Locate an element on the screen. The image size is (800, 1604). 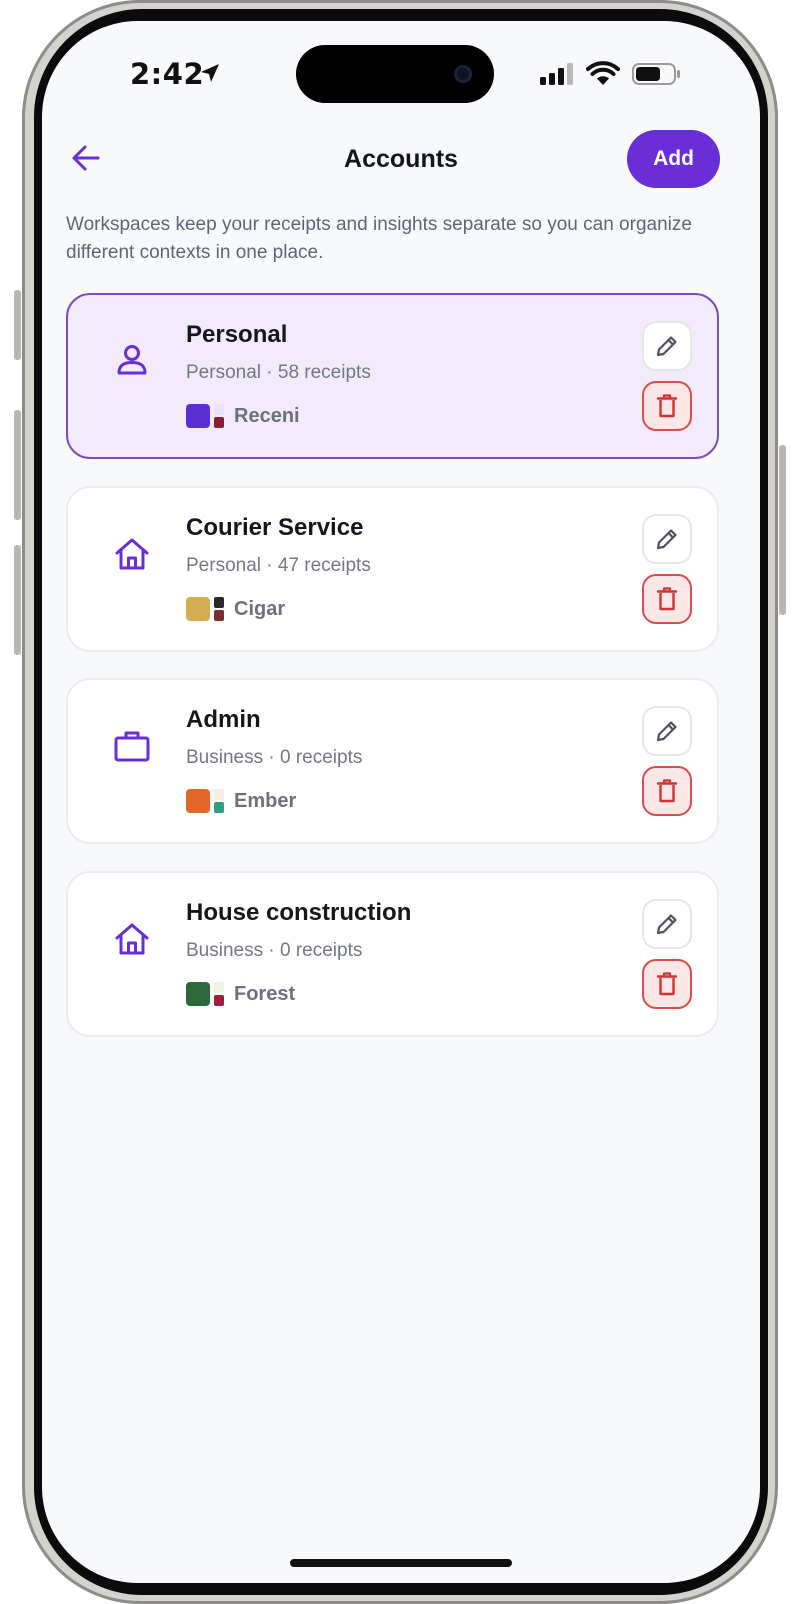
home-indicator is located at coordinates (401, 1563).